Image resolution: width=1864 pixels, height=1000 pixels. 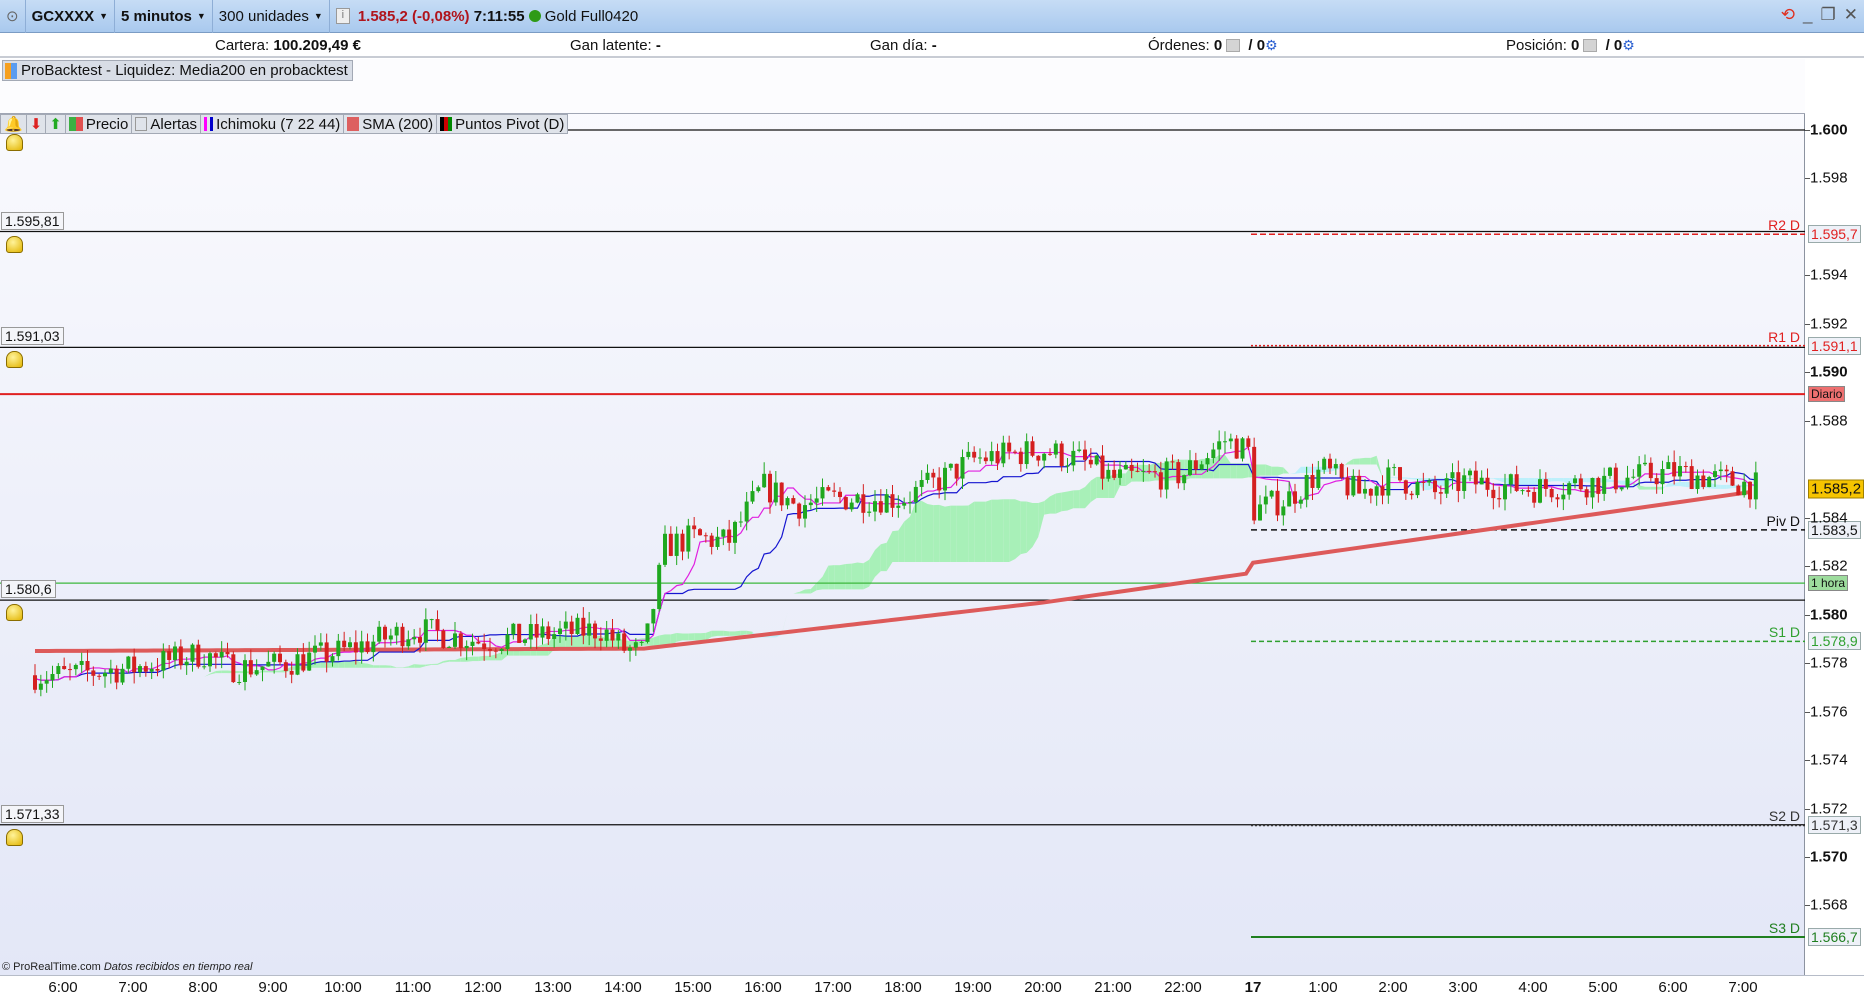 What do you see at coordinates (32, 220) in the screenshot?
I see `alert-price-label: 1.595,81` at bounding box center [32, 220].